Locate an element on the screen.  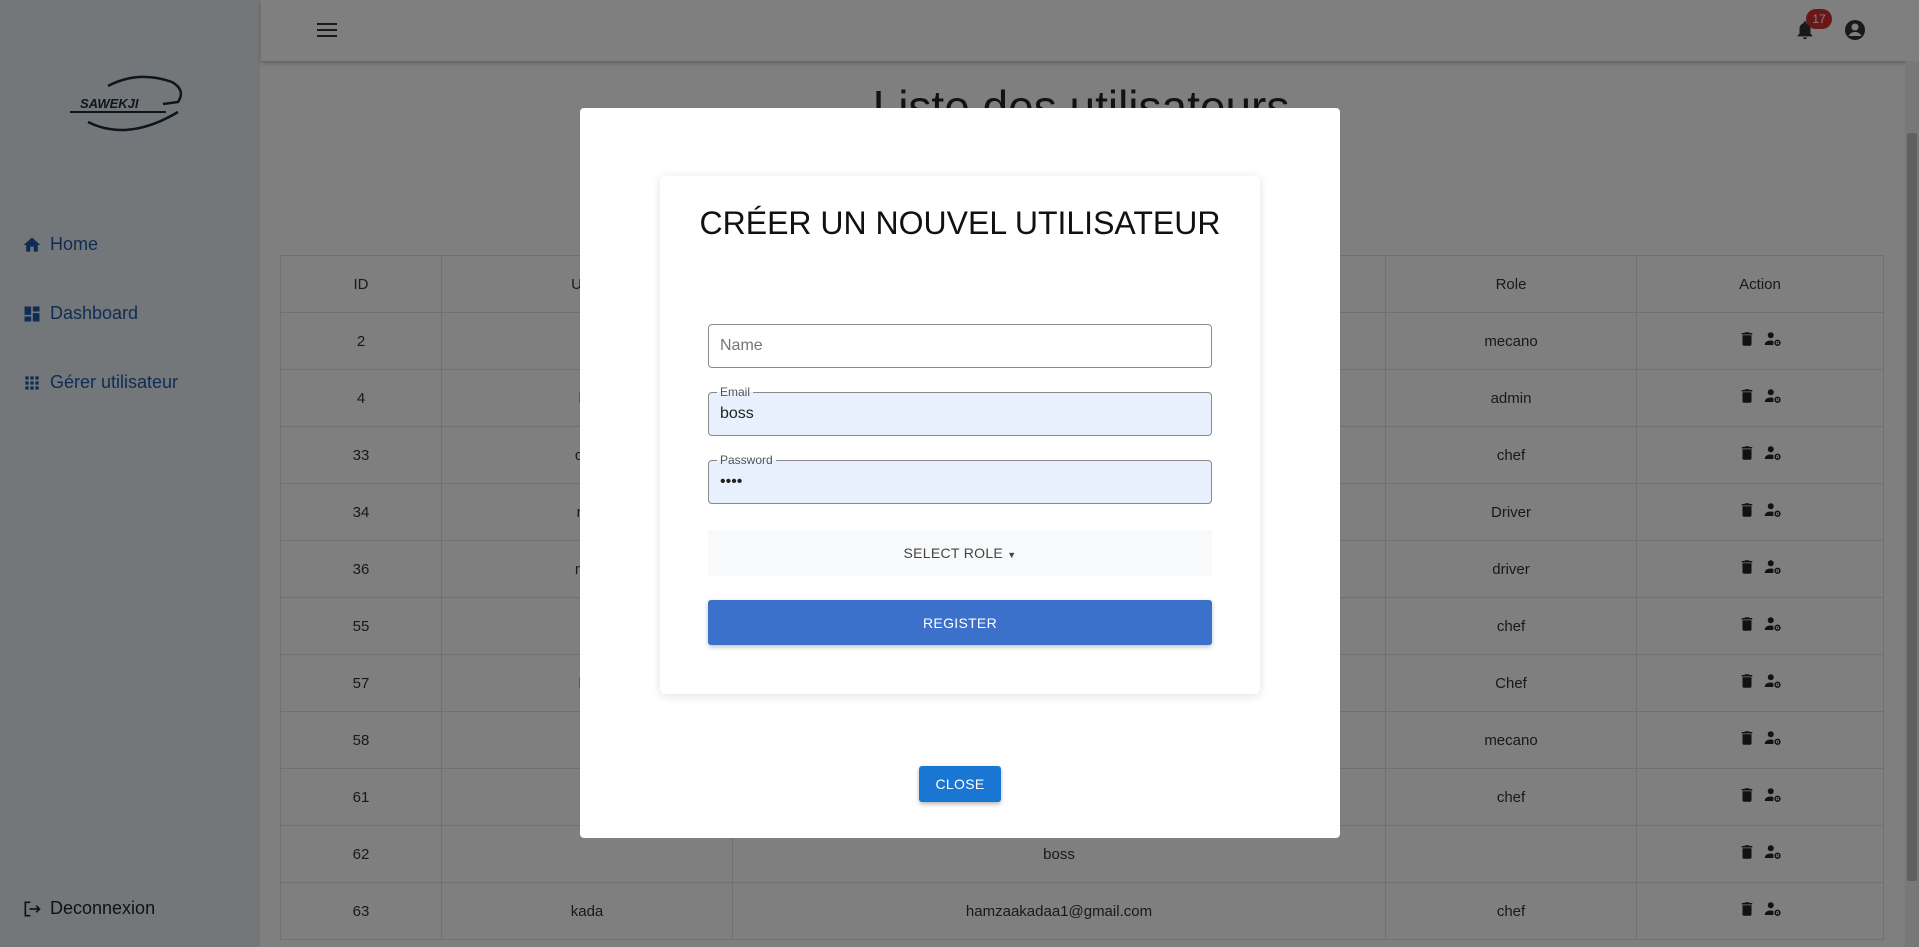
select-role-label: SELECT ROLE is located at coordinates (953, 553).